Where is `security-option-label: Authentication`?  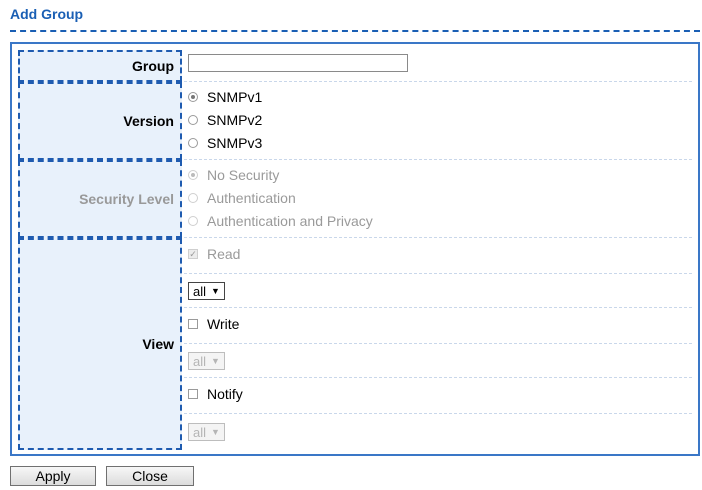 security-option-label: Authentication is located at coordinates (251, 198).